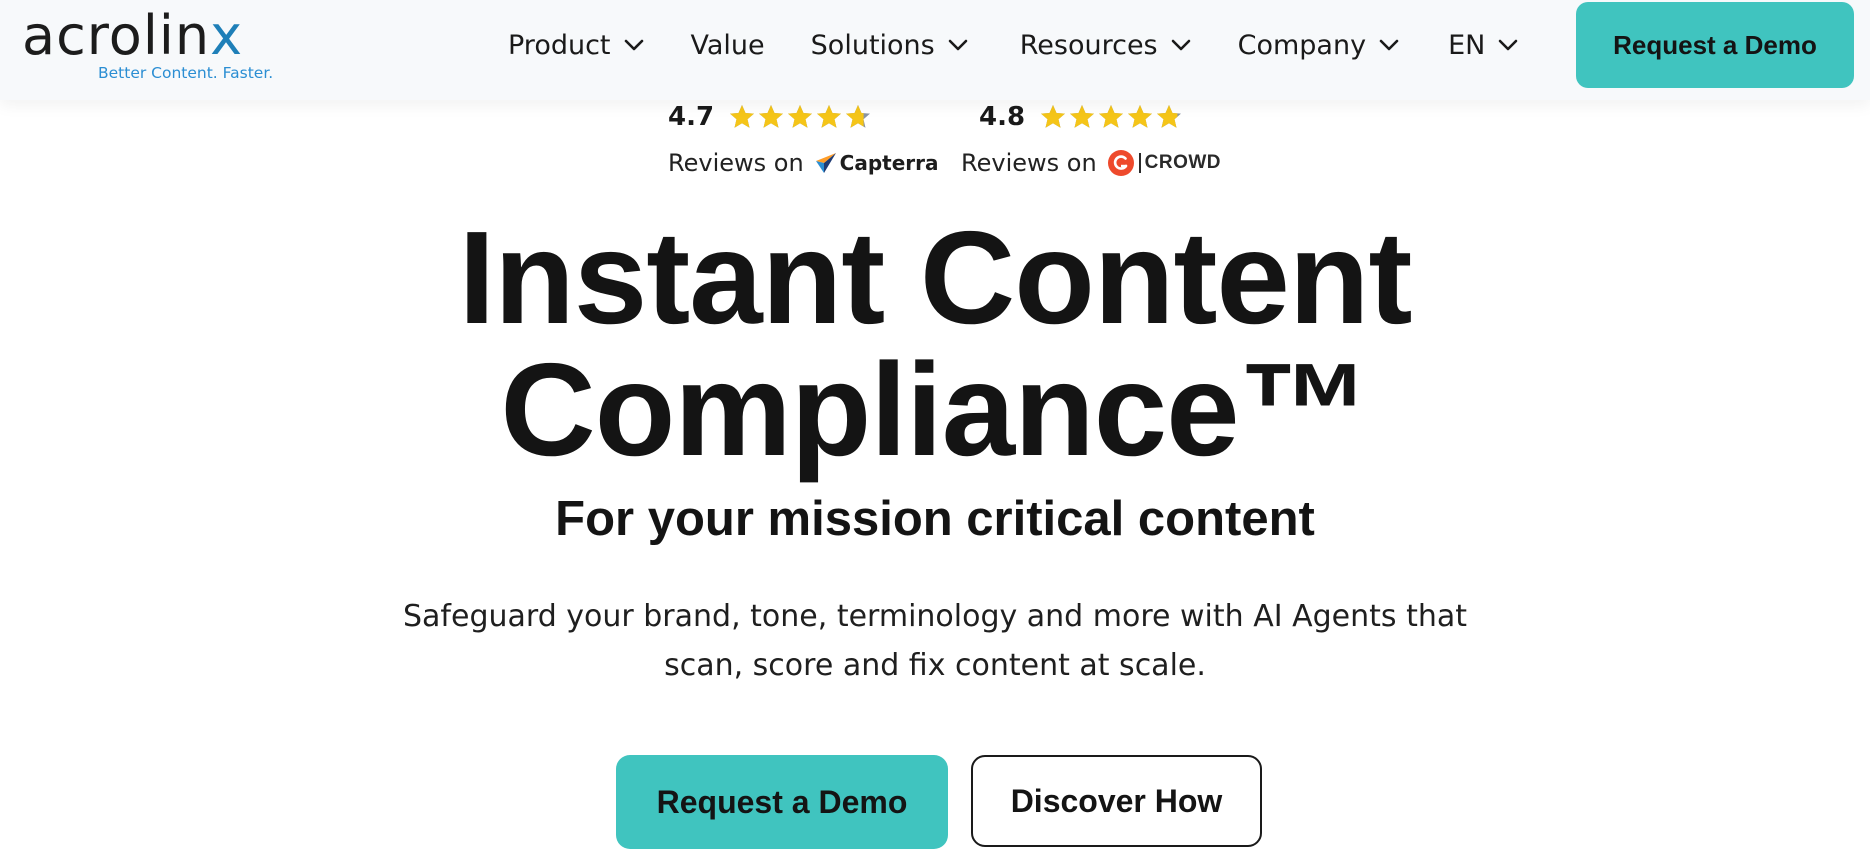 Image resolution: width=1870 pixels, height=860 pixels. I want to click on nav-item-resources: Resources, so click(1106, 45).